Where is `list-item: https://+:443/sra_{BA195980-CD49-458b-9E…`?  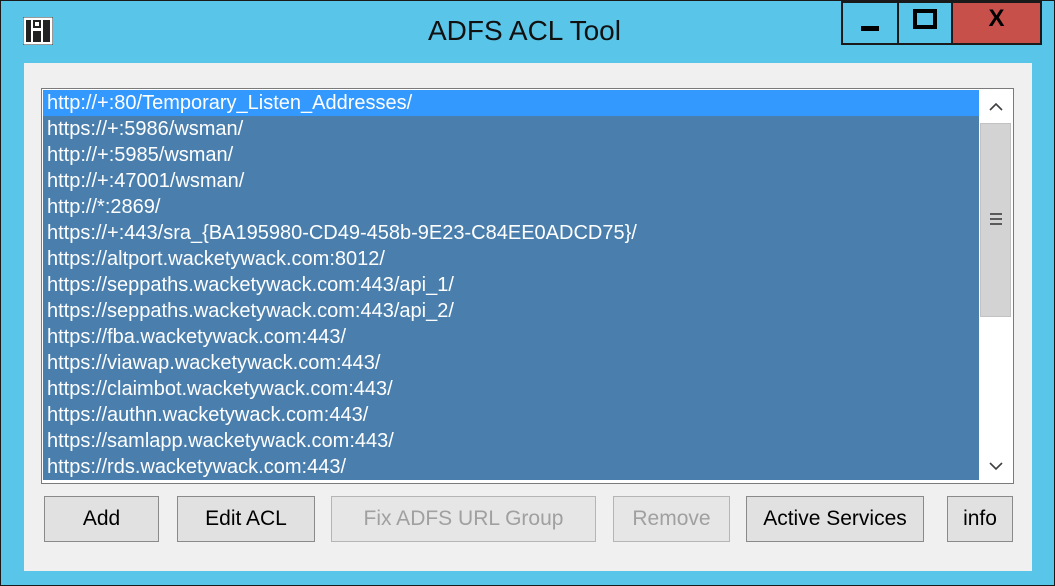
list-item: https://+:443/sra_{BA195980-CD49-458b-9E… is located at coordinates (511, 233).